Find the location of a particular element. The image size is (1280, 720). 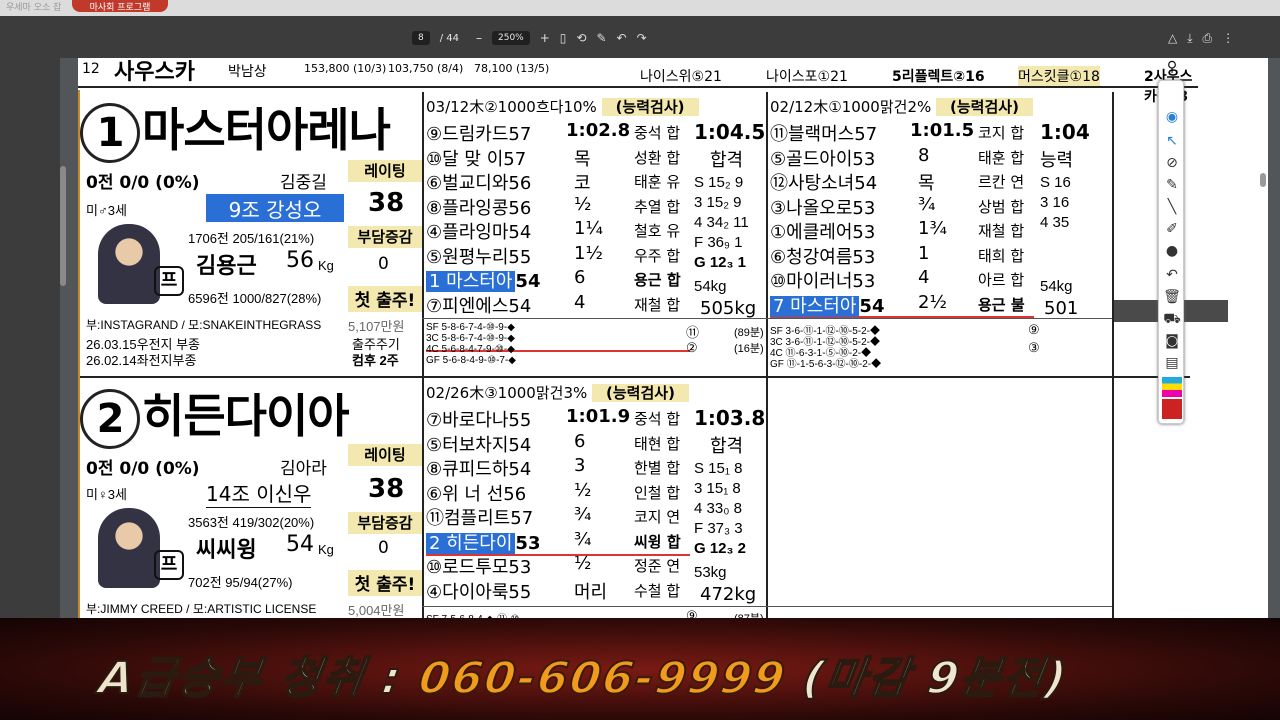

h1r1-3c-line: 3C 5-8-6-7-4-⑩-9-◆ is located at coordinates (470, 338).